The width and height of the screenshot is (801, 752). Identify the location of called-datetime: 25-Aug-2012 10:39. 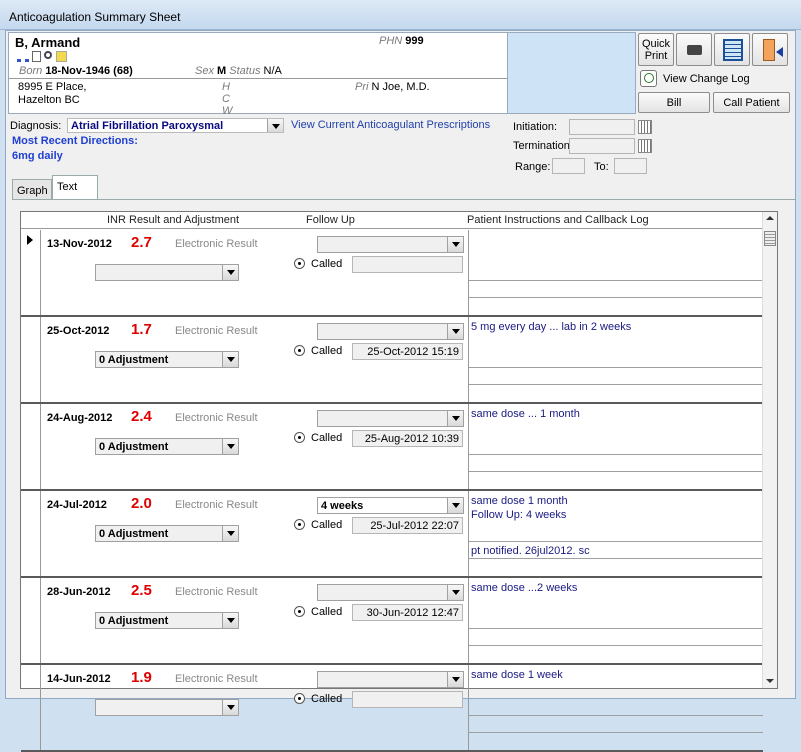
(407, 438).